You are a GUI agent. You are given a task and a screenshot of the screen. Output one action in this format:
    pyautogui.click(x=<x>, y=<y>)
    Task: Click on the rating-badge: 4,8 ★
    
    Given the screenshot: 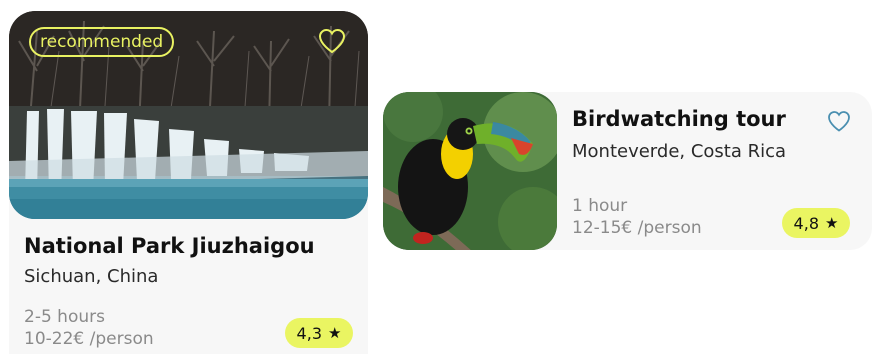 What is the action you would take?
    pyautogui.click(x=816, y=223)
    